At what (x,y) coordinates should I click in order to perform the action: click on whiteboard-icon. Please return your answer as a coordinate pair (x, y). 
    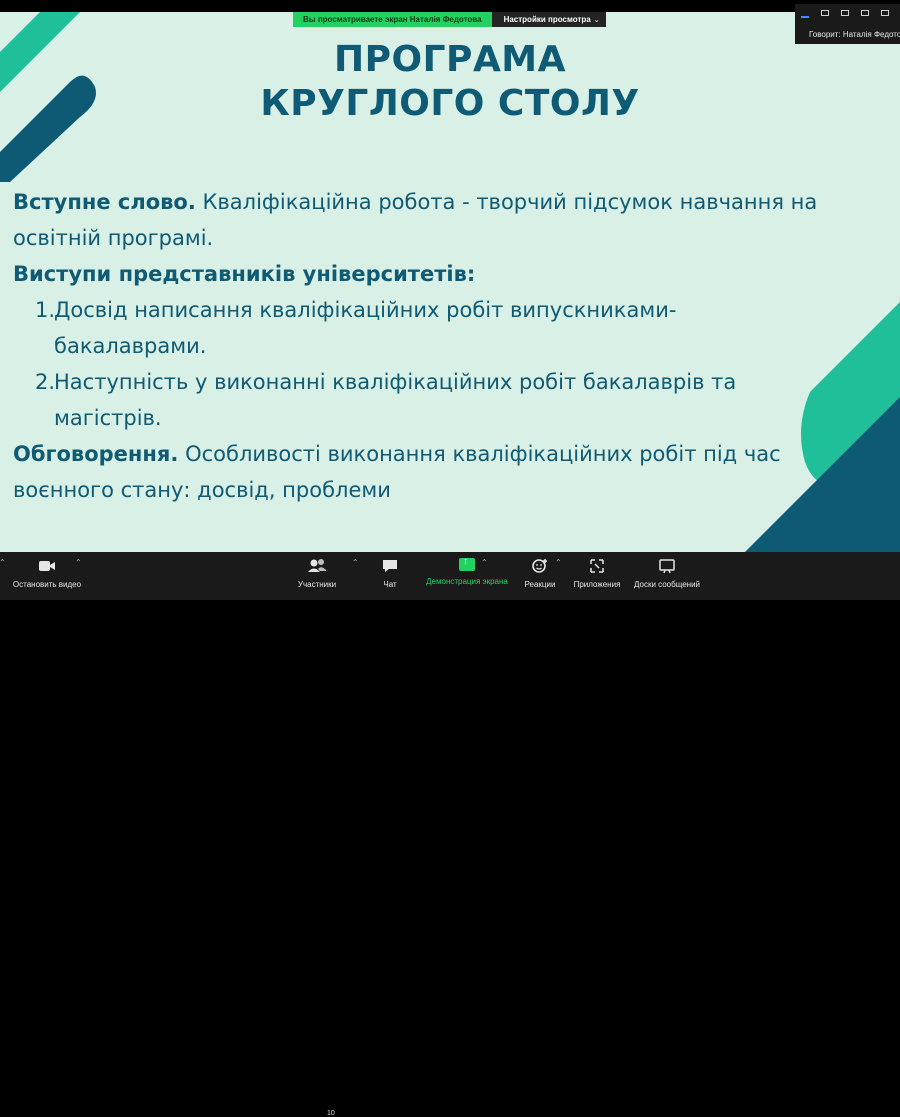
    Looking at the image, I should click on (667, 566).